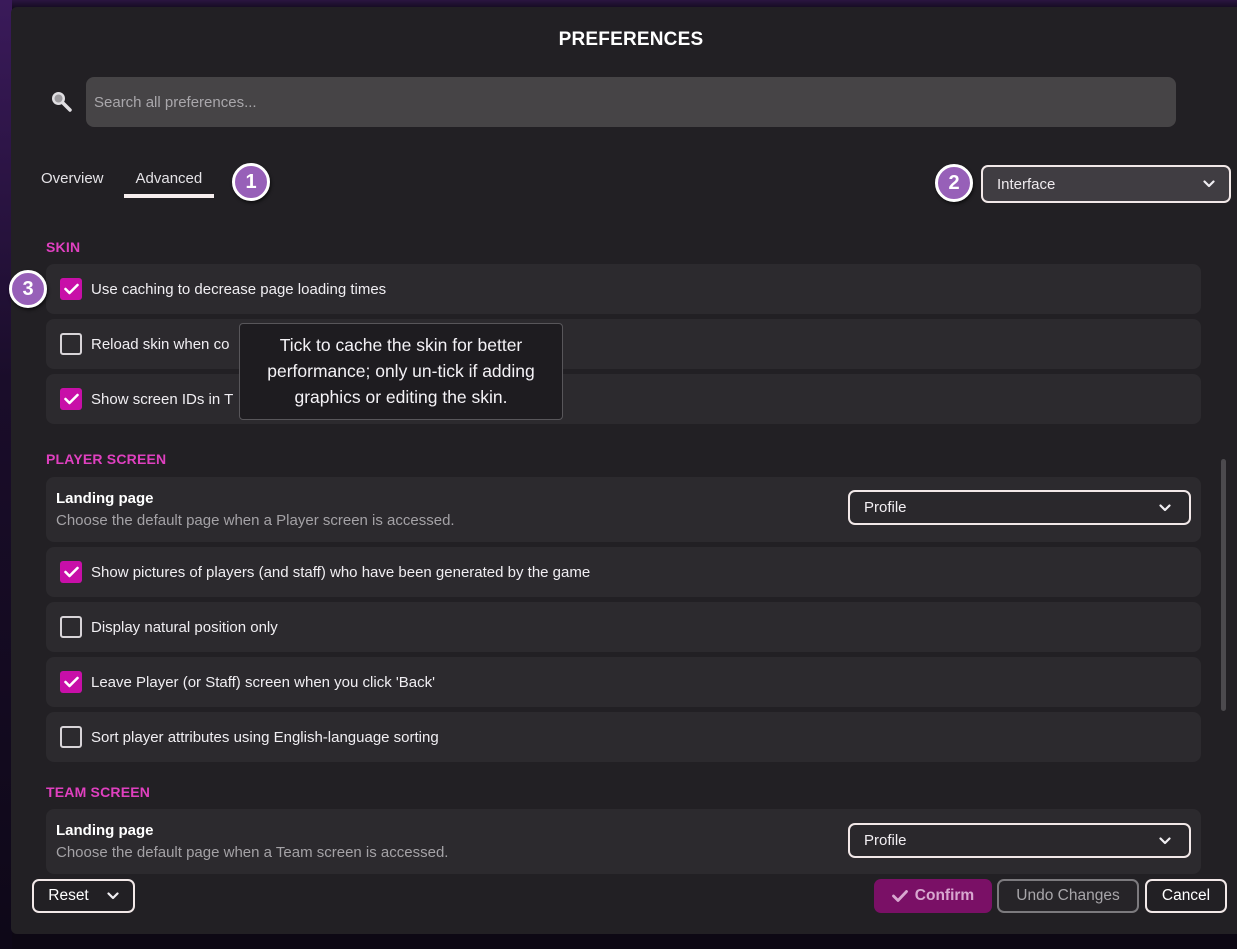 The image size is (1237, 949). I want to click on annotation-badge-1: 1, so click(251, 182).